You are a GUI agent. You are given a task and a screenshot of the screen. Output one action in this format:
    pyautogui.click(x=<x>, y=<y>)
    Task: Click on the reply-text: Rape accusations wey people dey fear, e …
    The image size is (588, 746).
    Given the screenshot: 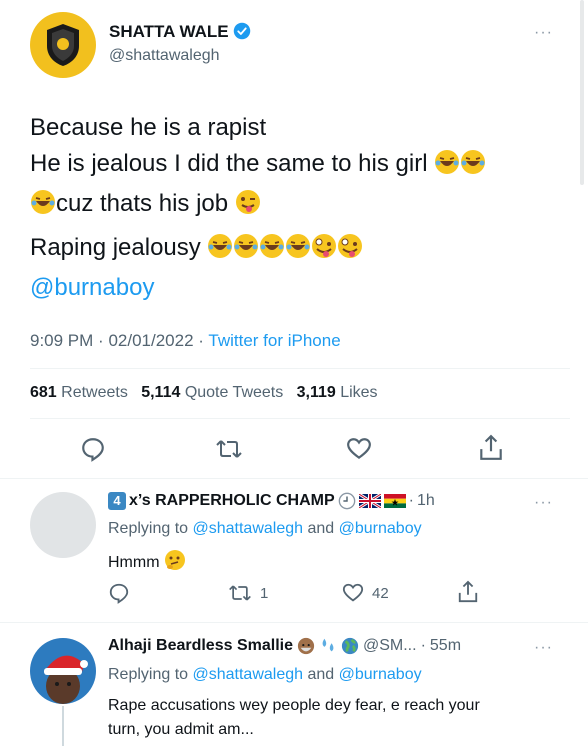 What is the action you would take?
    pyautogui.click(x=294, y=717)
    